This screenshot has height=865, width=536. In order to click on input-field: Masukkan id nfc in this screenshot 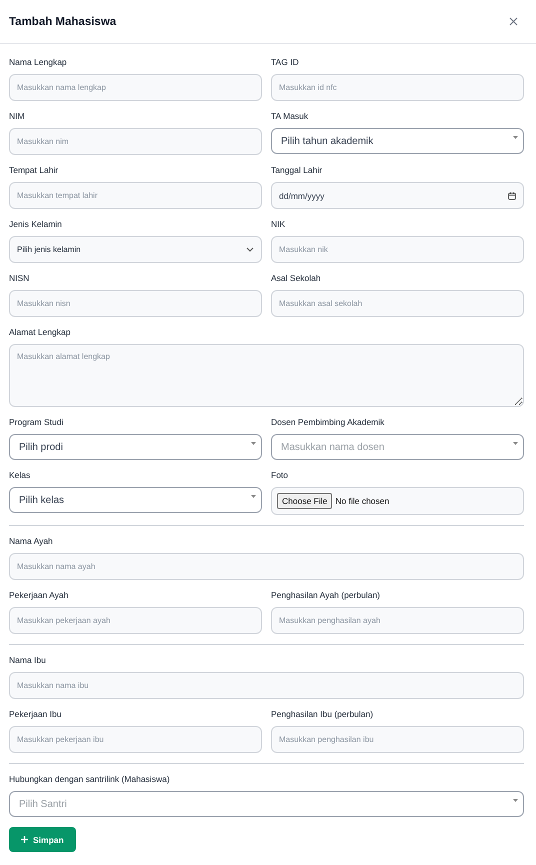, I will do `click(397, 87)`.